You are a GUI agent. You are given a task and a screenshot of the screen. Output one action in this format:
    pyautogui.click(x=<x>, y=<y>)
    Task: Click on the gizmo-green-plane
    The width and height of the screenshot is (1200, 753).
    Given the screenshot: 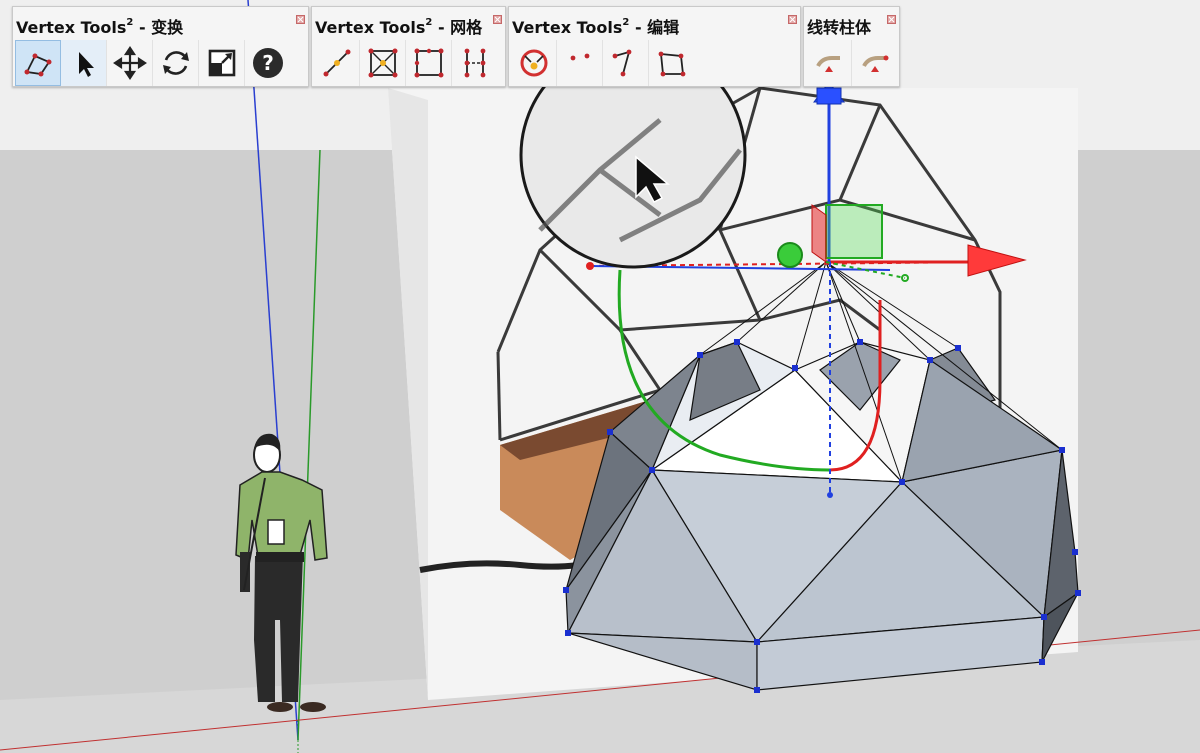 What is the action you would take?
    pyautogui.click(x=854, y=231)
    